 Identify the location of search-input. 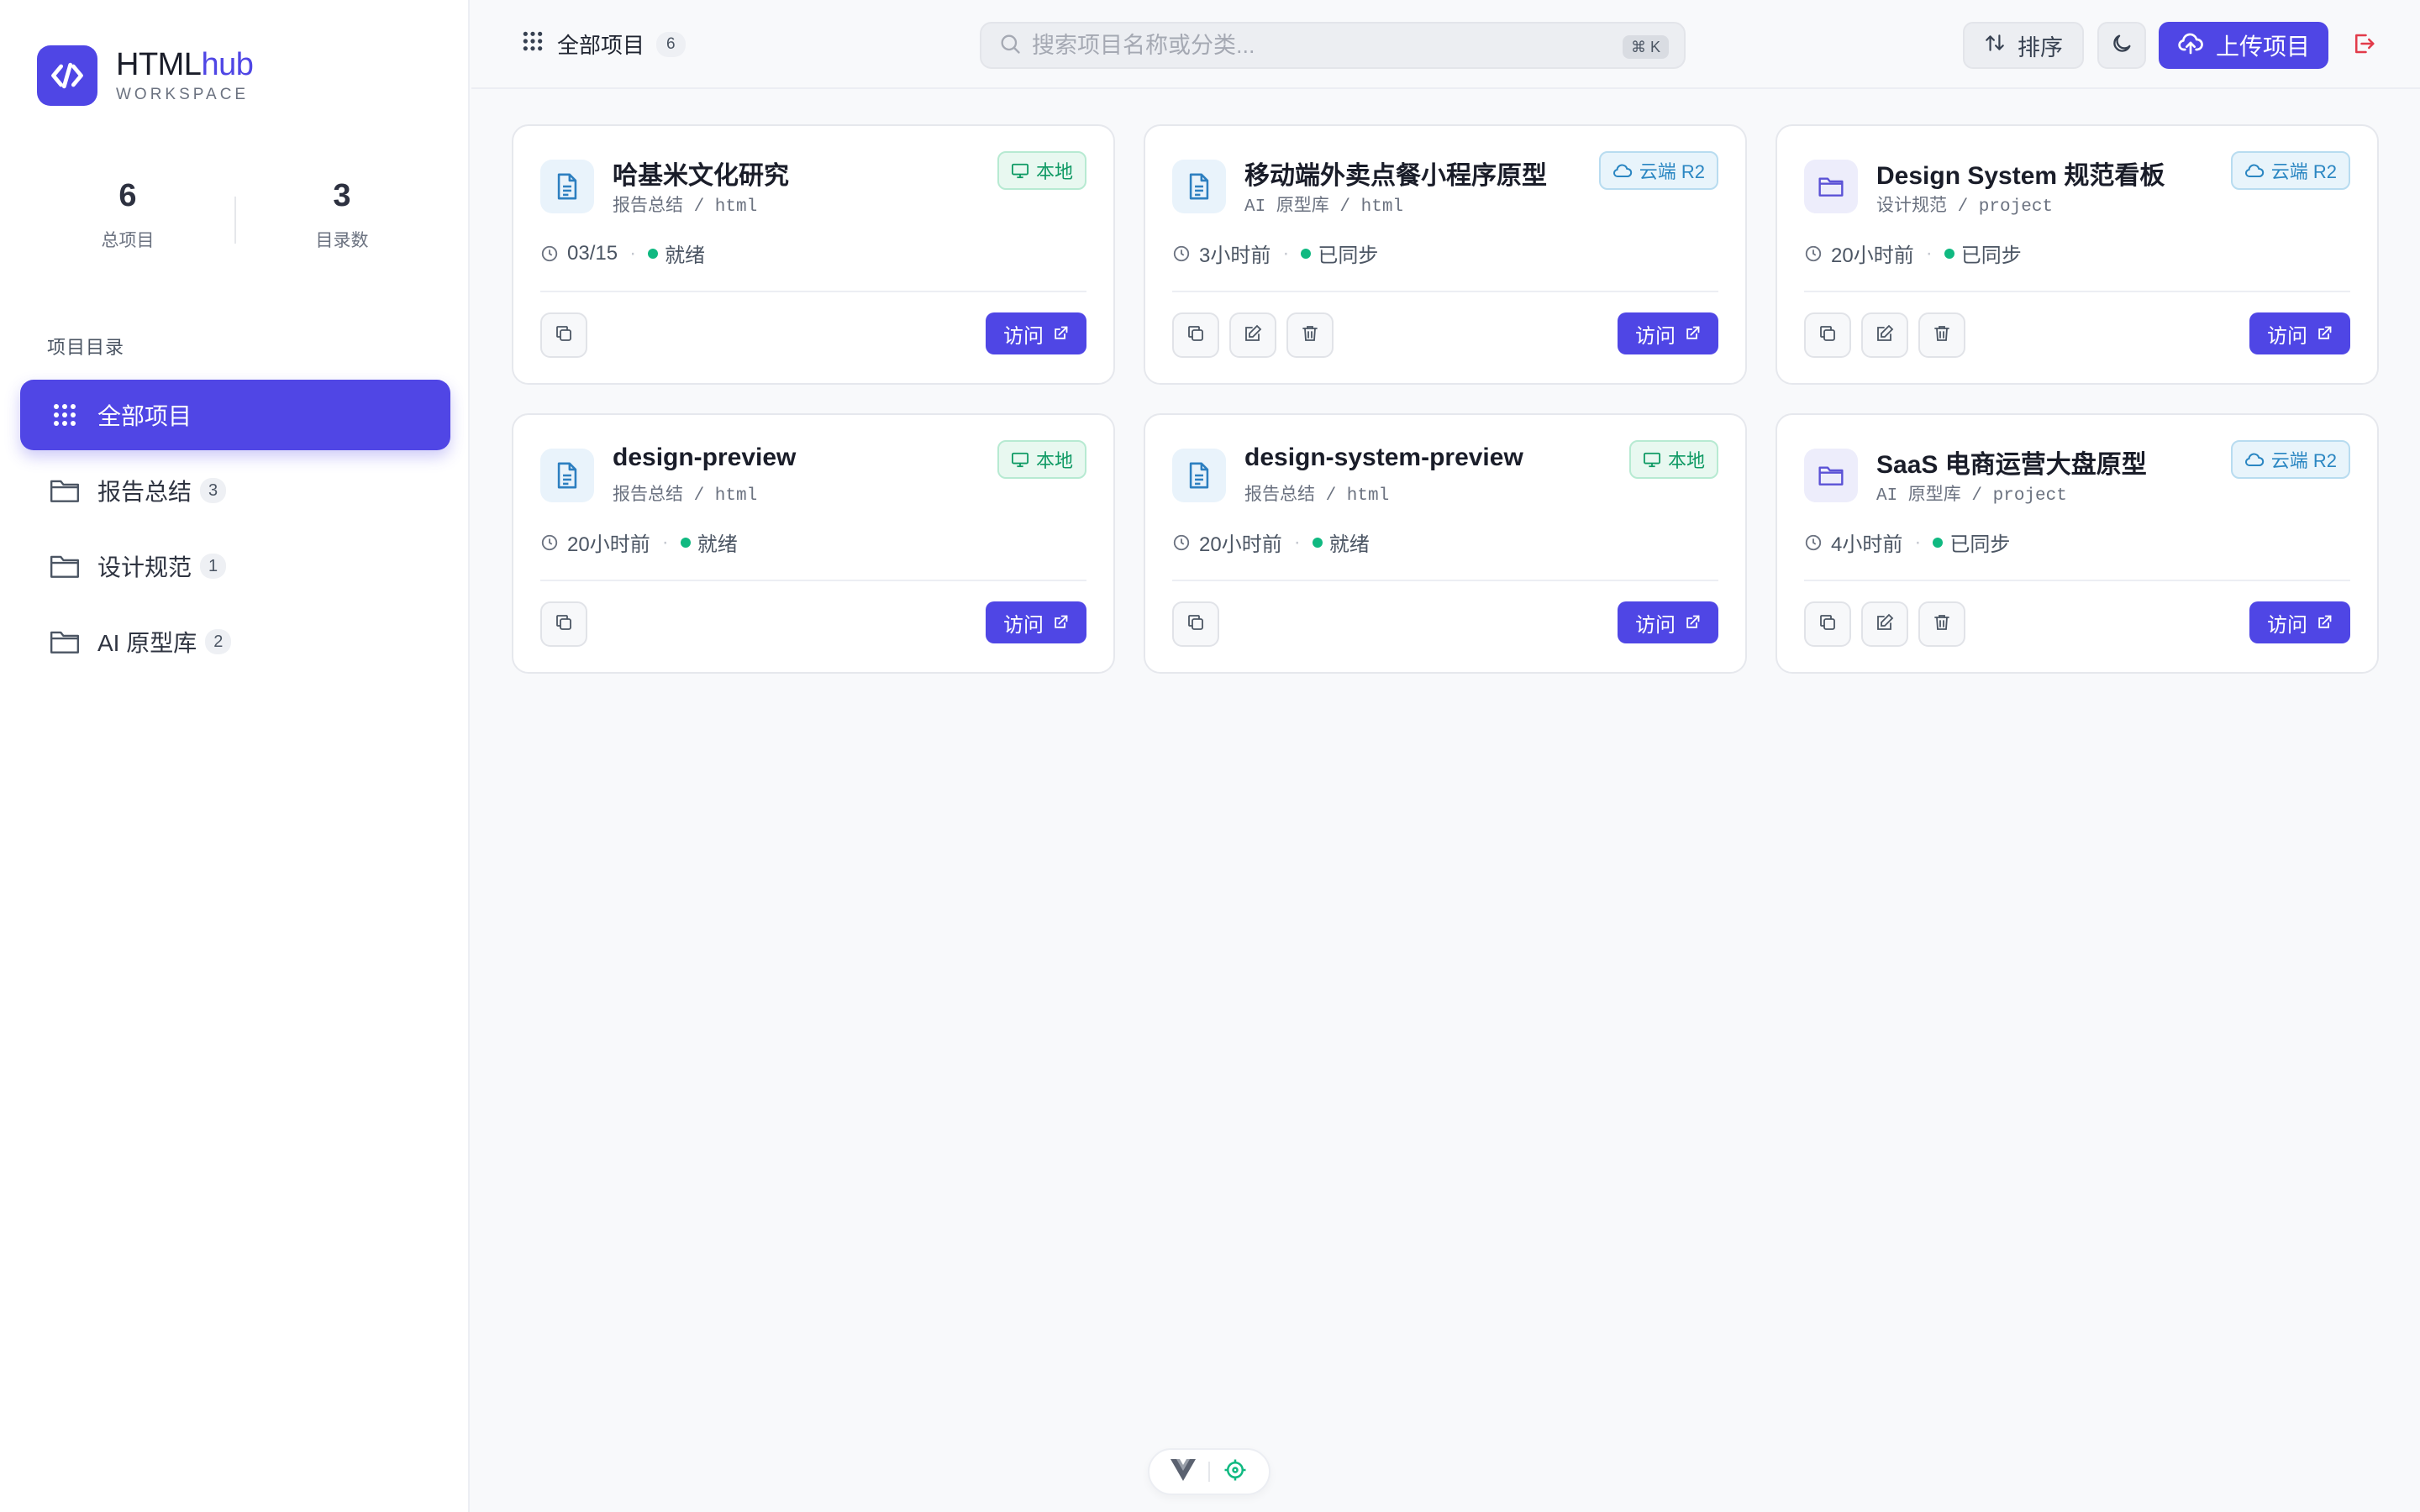
(1317, 45).